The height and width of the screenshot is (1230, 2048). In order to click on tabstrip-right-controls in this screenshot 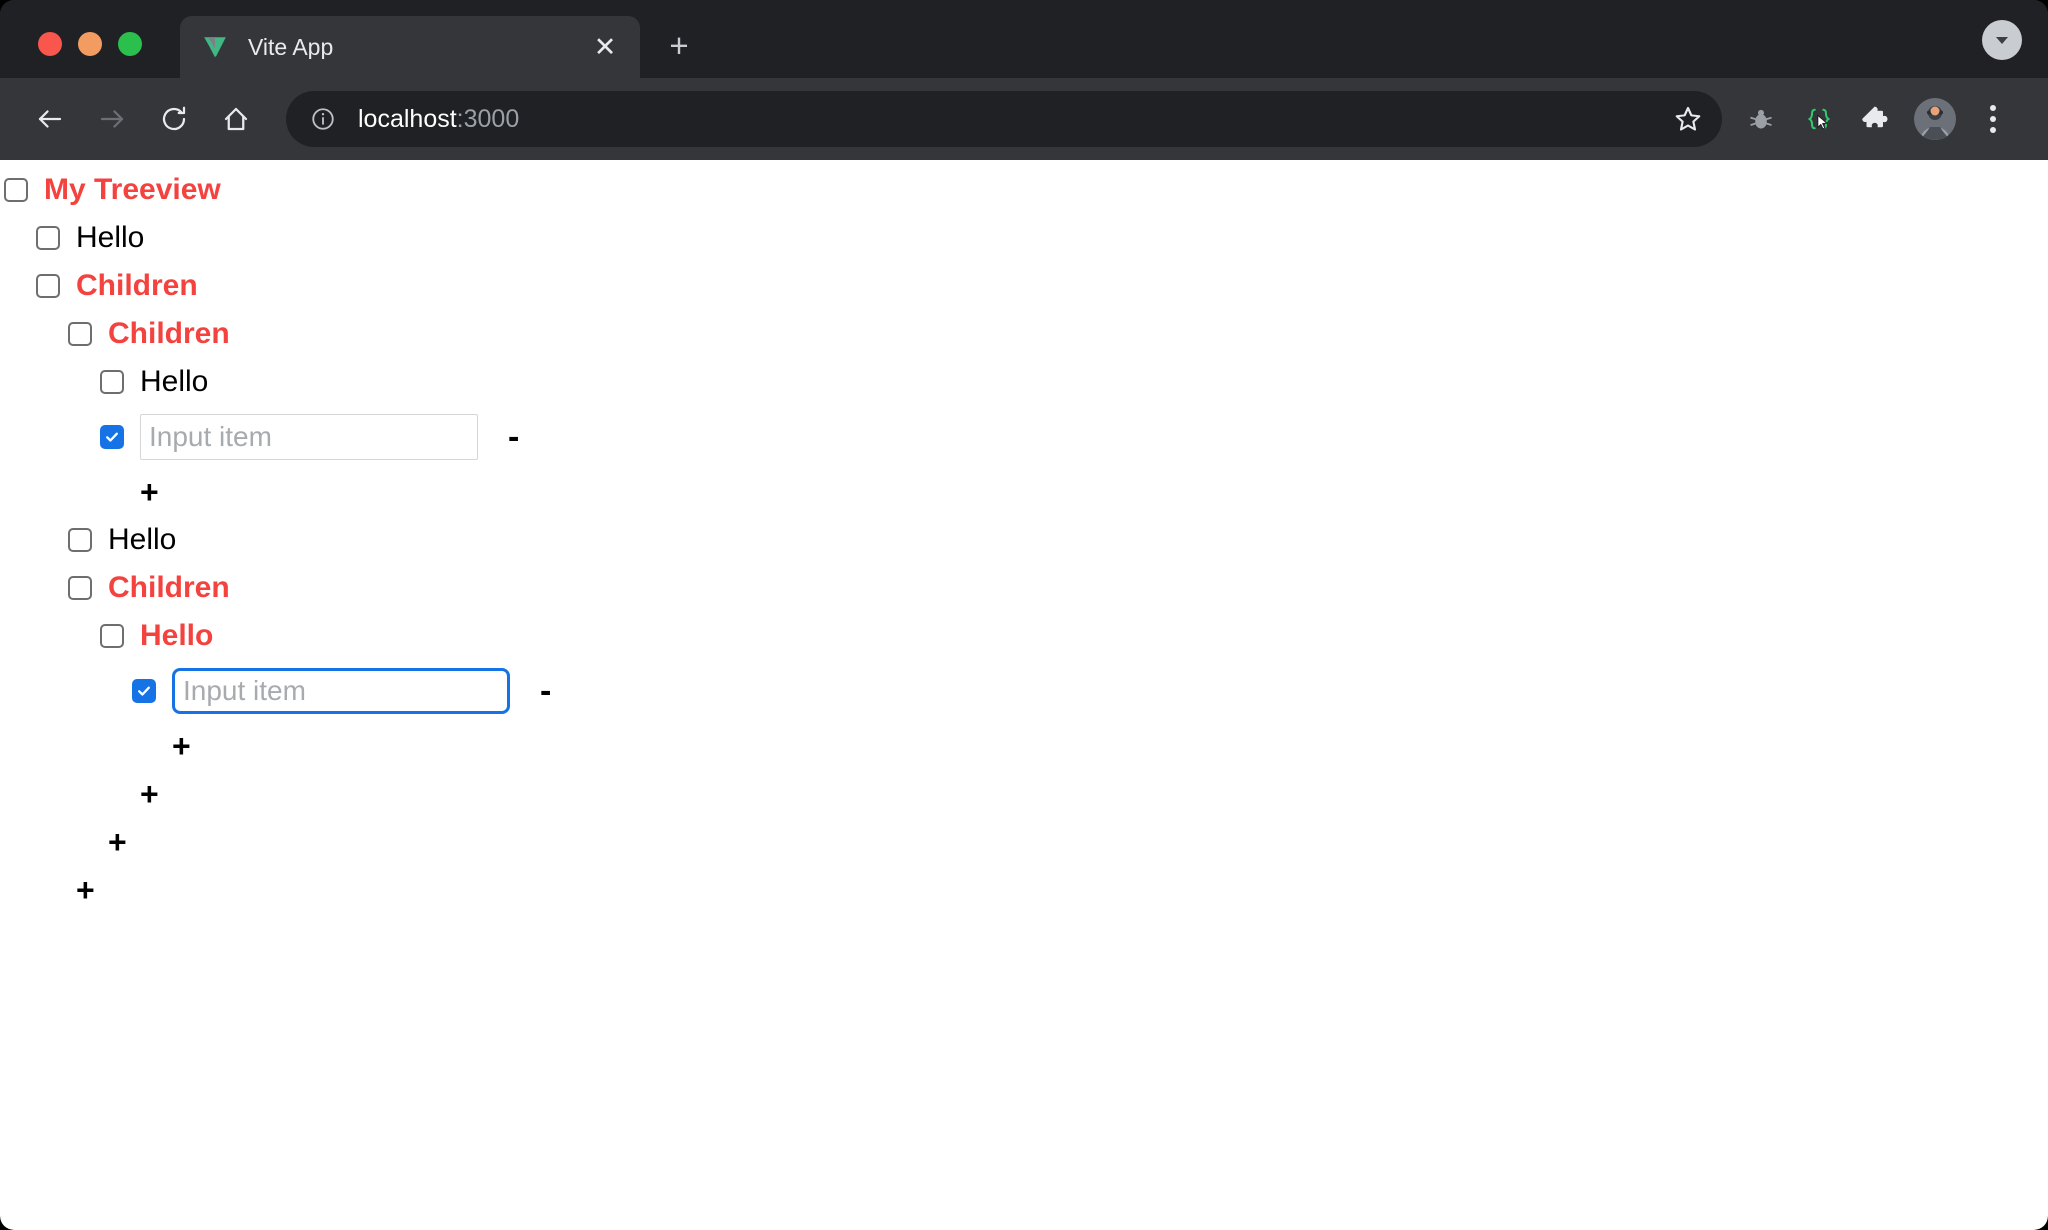, I will do `click(2015, 49)`.